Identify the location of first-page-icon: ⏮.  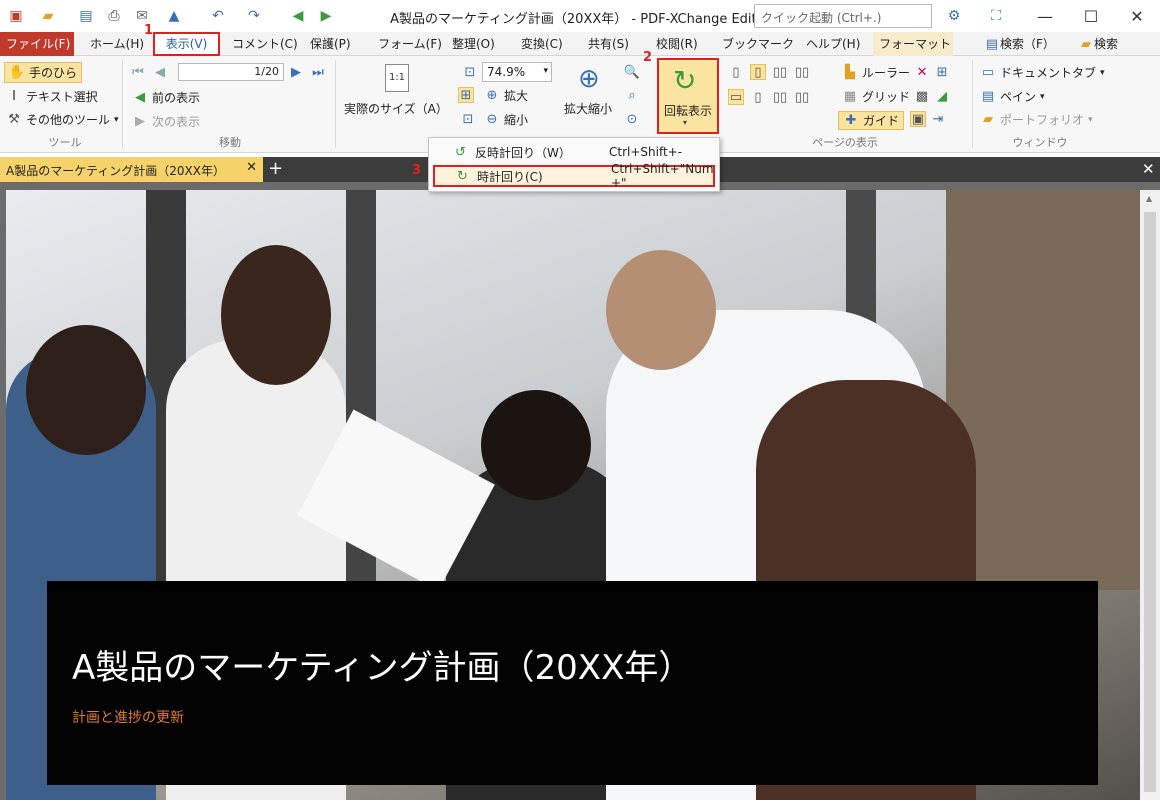
(138, 72).